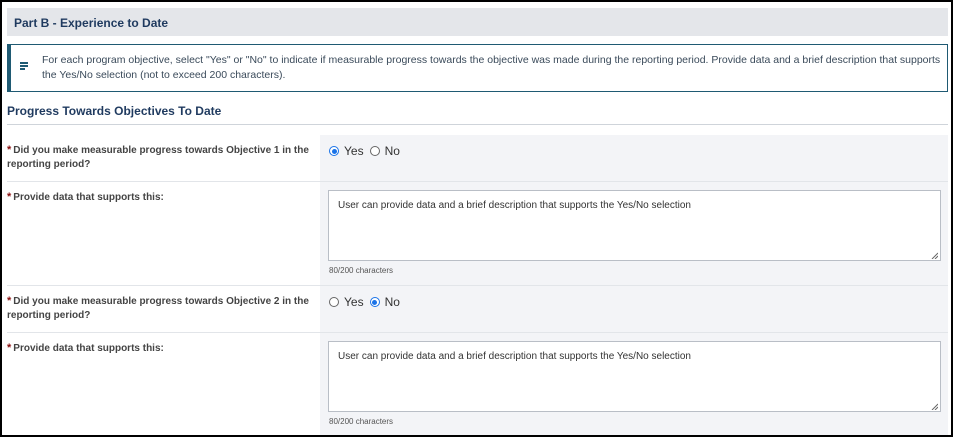  What do you see at coordinates (367, 151) in the screenshot?
I see `objective-1-radio-group: Yes No` at bounding box center [367, 151].